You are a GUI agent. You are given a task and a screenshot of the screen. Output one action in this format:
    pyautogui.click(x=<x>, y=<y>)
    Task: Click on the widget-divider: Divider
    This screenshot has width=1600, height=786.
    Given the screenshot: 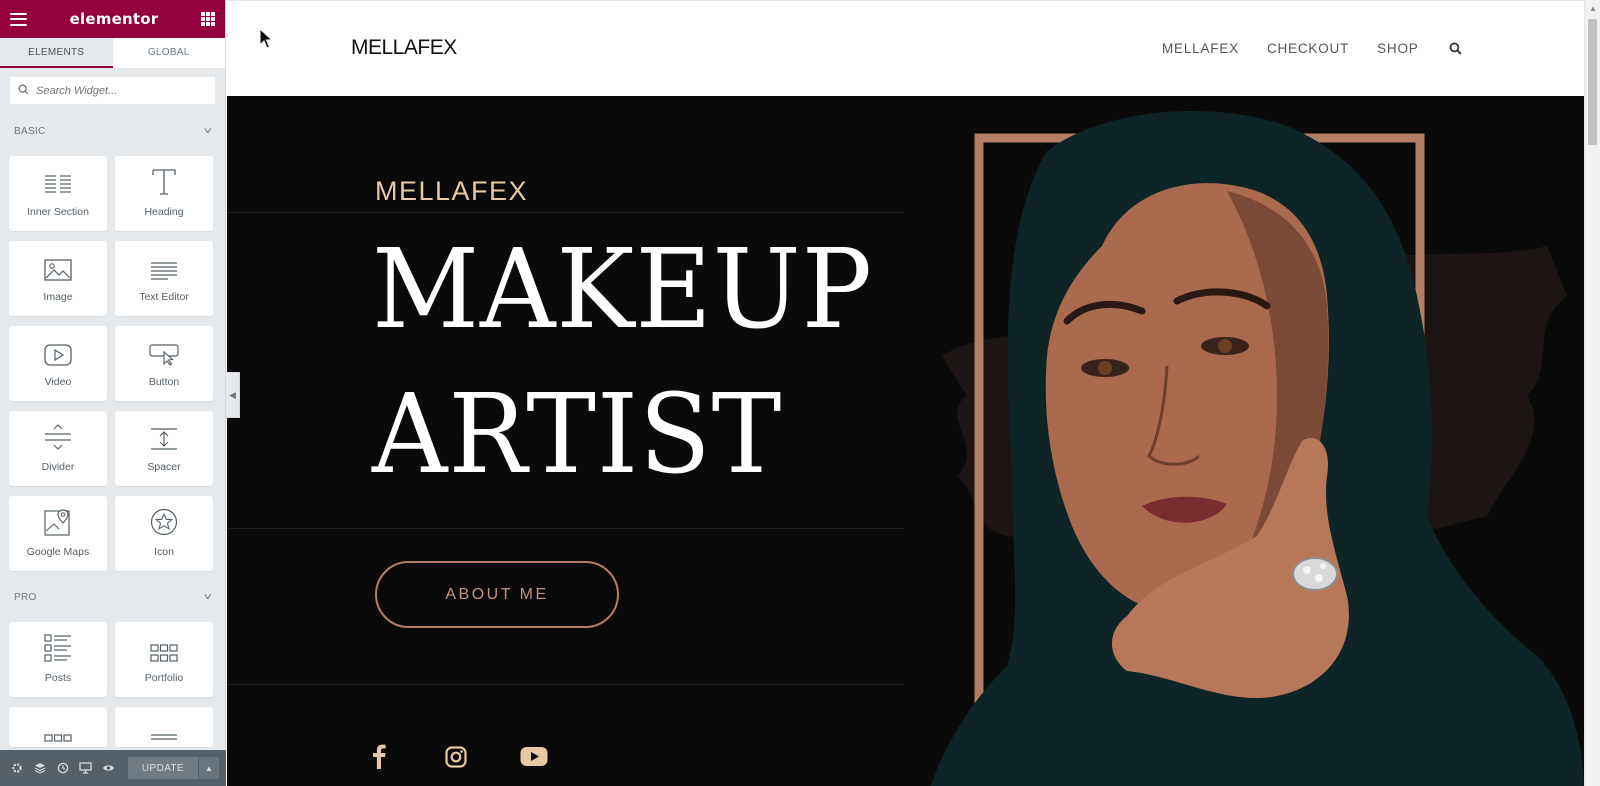 What is the action you would take?
    pyautogui.click(x=58, y=448)
    